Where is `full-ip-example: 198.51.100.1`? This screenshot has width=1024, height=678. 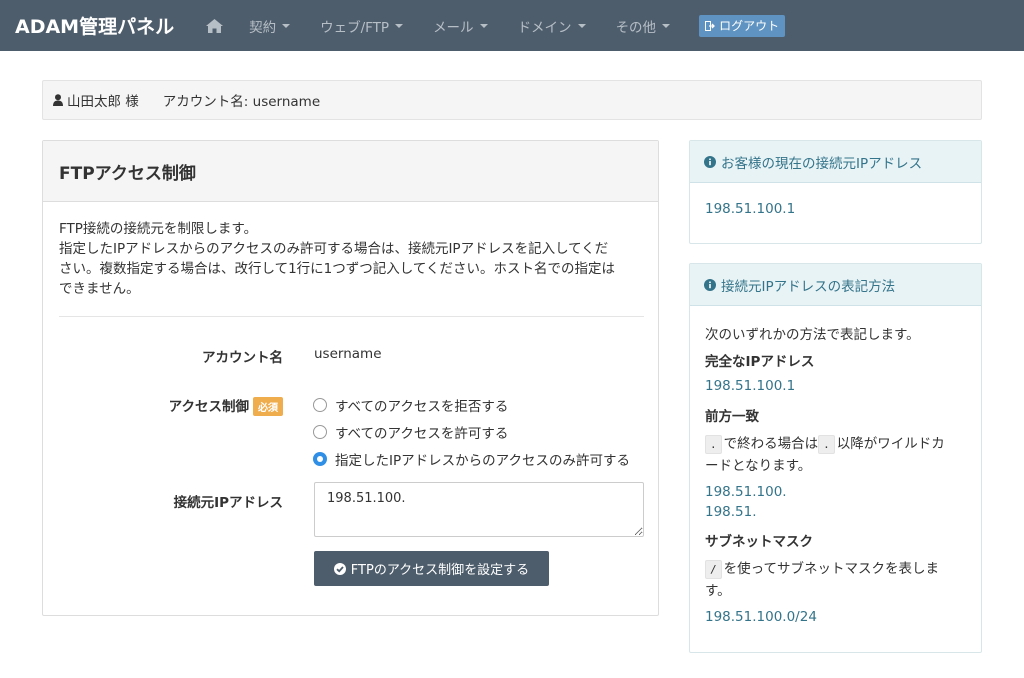 full-ip-example: 198.51.100.1 is located at coordinates (750, 386).